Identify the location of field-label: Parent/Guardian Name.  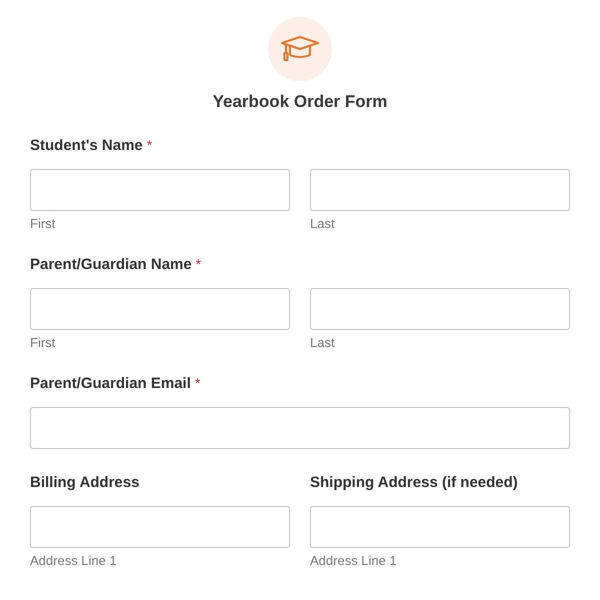
(111, 264).